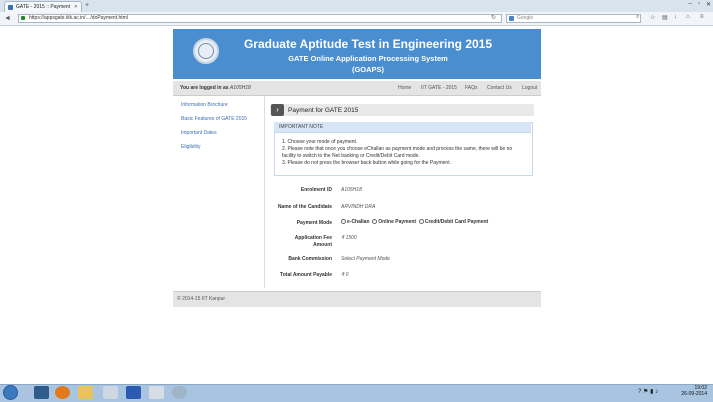 This screenshot has width=713, height=402. Describe the element at coordinates (439, 88) in the screenshot. I see `nav-iit-gate: IIT GATE - 2015` at that location.